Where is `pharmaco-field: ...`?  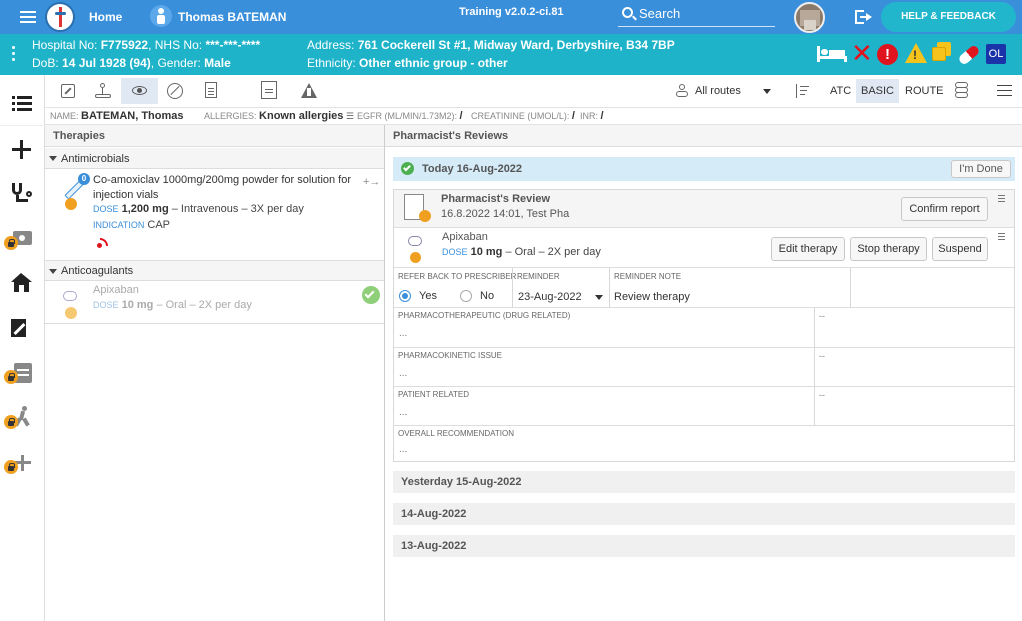 pharmaco-field: ... is located at coordinates (403, 333).